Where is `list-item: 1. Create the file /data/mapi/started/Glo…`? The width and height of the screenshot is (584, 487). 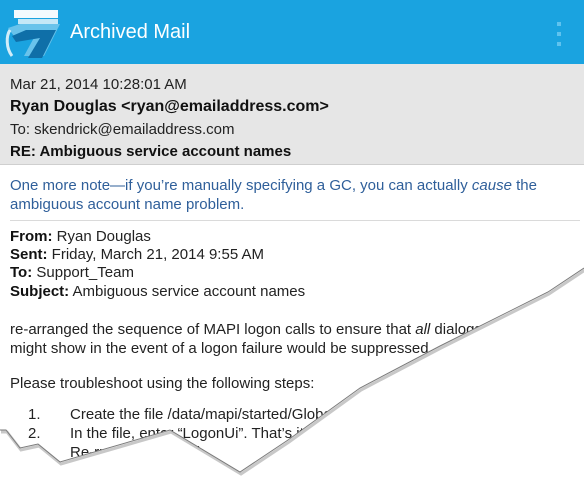
list-item: 1. Create the file /data/mapi/started/Glo… is located at coordinates (184, 414).